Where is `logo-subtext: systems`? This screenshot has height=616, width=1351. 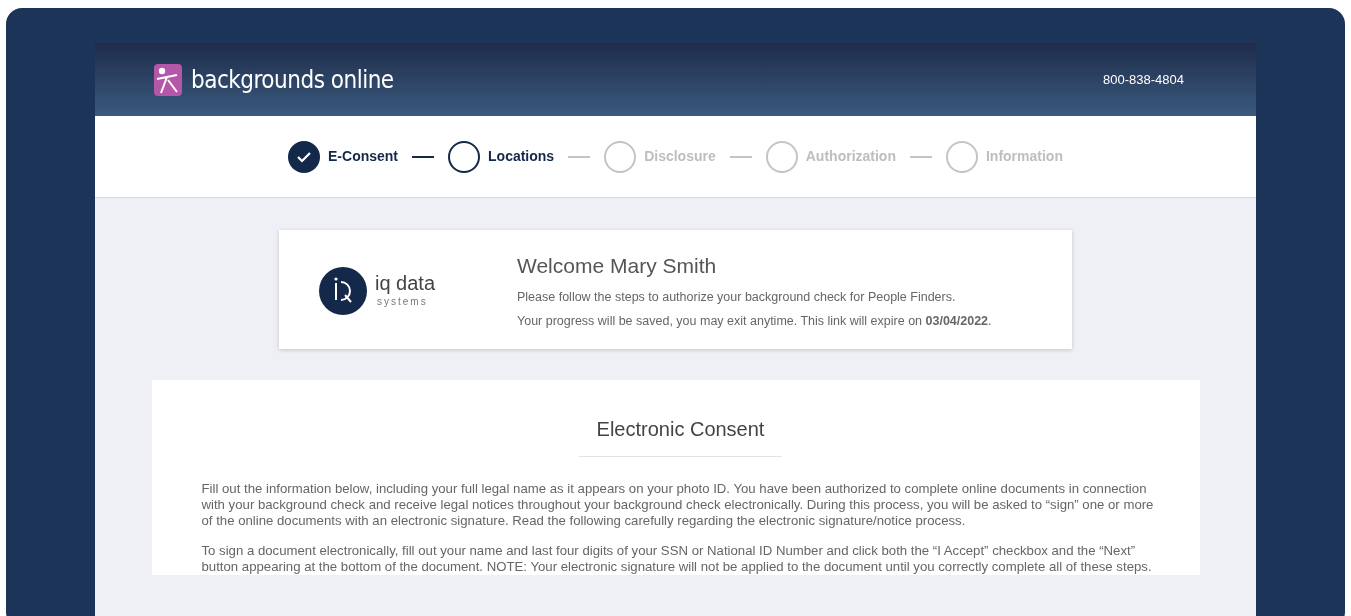
logo-subtext: systems is located at coordinates (403, 302).